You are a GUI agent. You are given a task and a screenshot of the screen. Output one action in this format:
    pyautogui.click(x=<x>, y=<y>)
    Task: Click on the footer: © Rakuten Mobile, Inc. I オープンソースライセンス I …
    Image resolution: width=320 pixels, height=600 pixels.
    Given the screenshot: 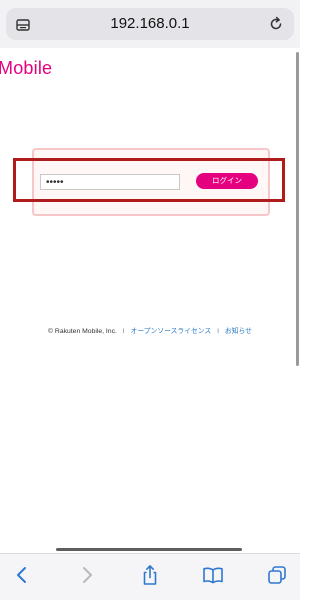 What is the action you would take?
    pyautogui.click(x=150, y=332)
    